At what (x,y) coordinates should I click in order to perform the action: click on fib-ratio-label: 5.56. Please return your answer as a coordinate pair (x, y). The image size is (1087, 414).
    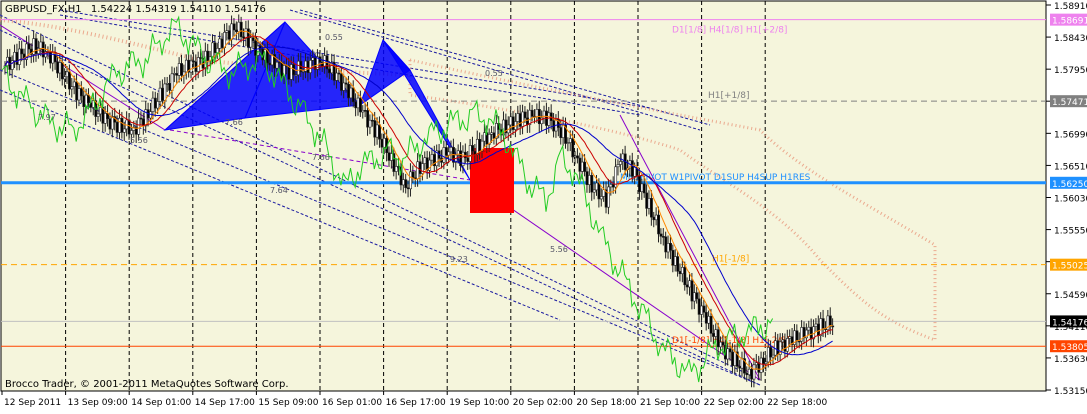
    Looking at the image, I should click on (139, 140).